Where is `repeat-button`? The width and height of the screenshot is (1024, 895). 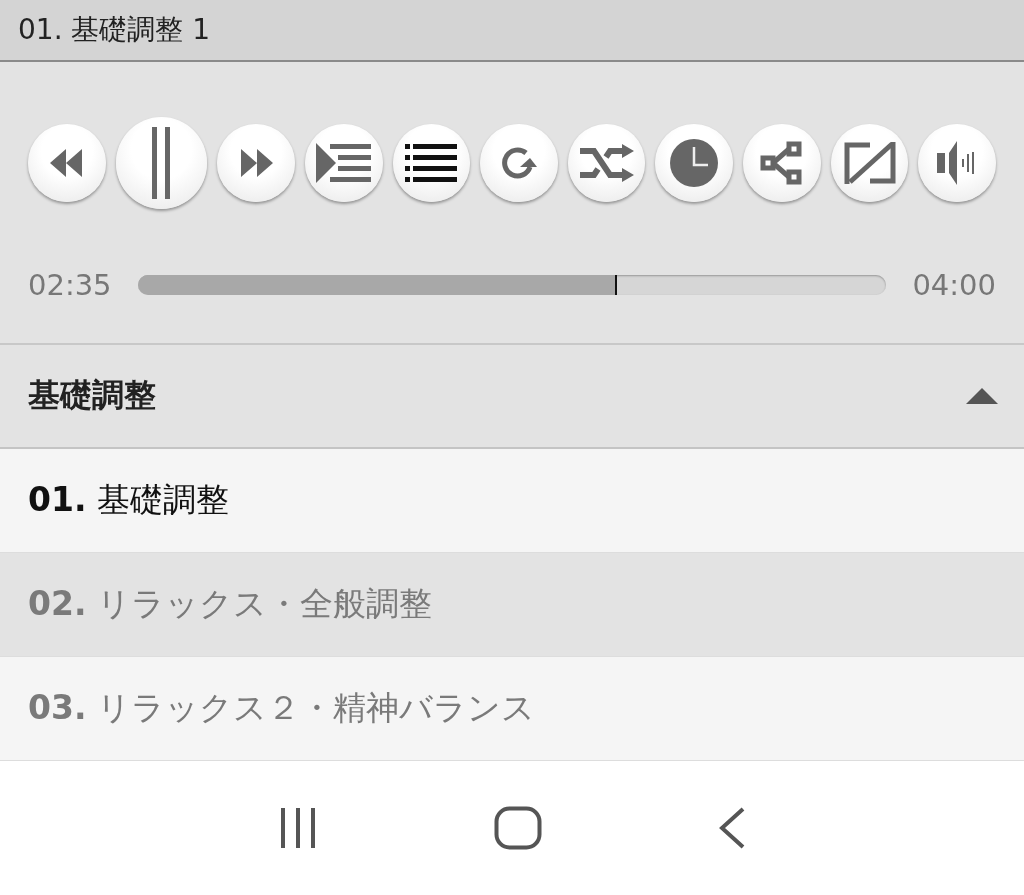 repeat-button is located at coordinates (519, 163).